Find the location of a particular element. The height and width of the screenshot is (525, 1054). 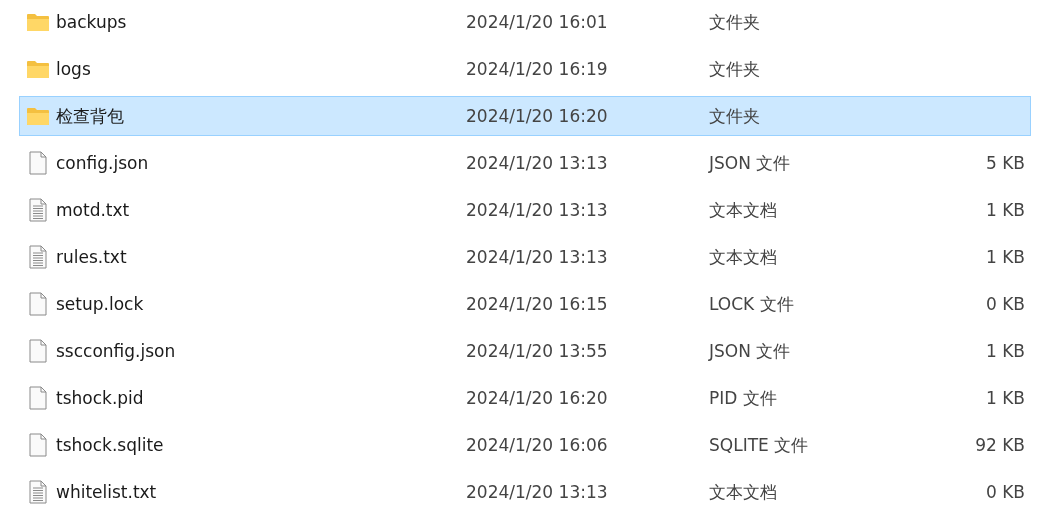

file-row: rules.txt 2024/1/20 13:13 文本文档 1 KB is located at coordinates (525, 257).